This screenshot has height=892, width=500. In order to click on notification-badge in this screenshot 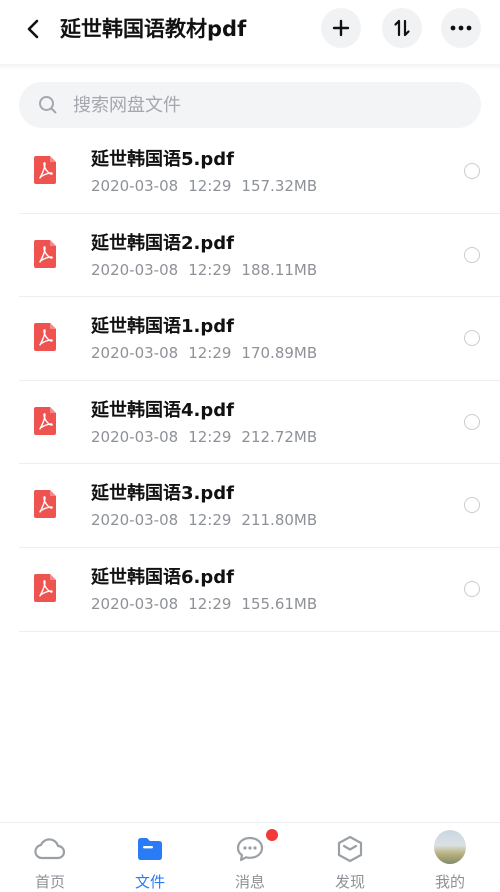, I will do `click(272, 835)`.